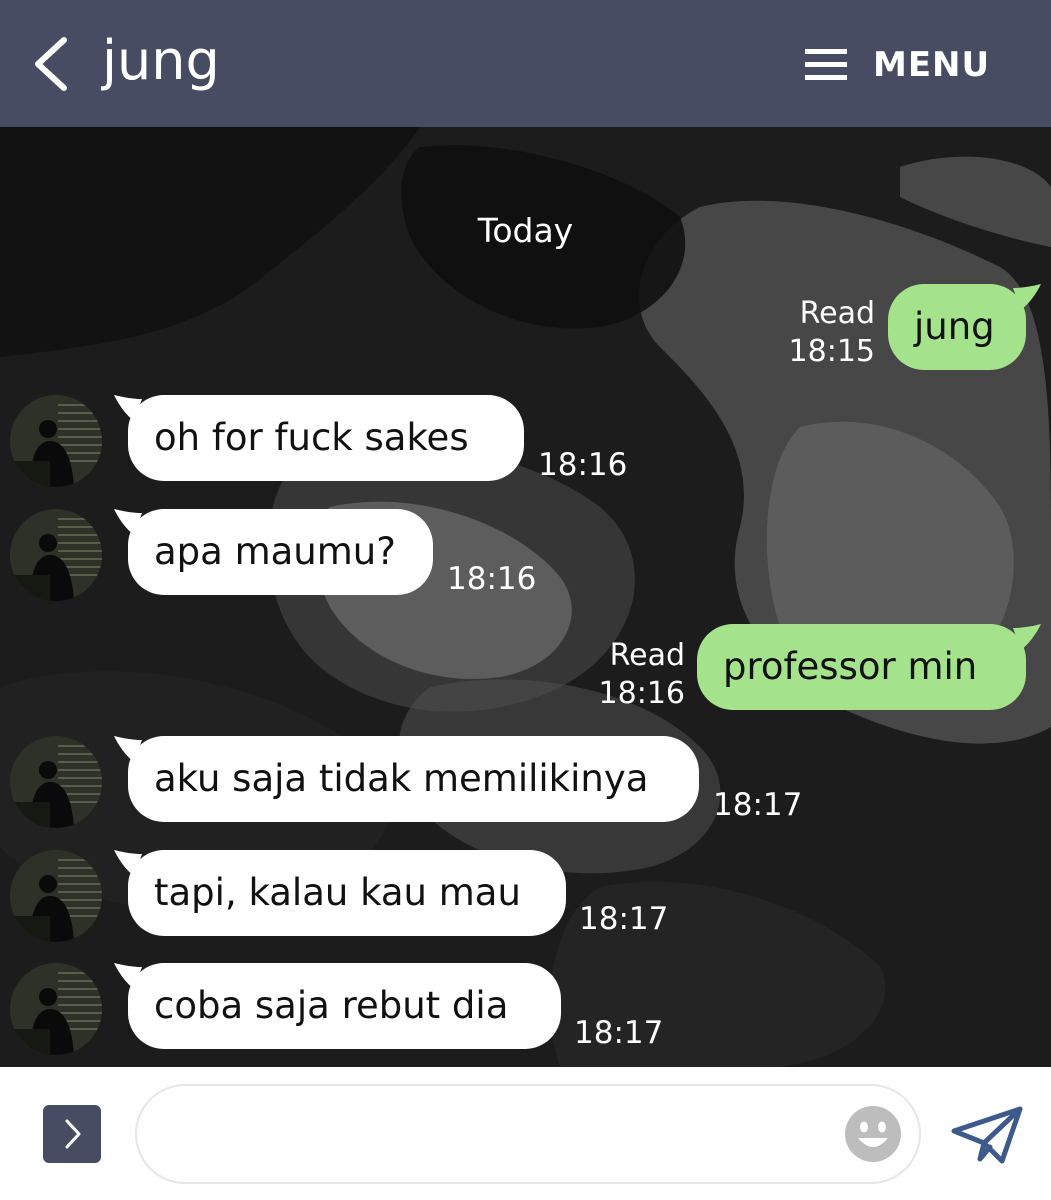 The height and width of the screenshot is (1200, 1051). Describe the element at coordinates (161, 60) in the screenshot. I see `chat-title: jung` at that location.